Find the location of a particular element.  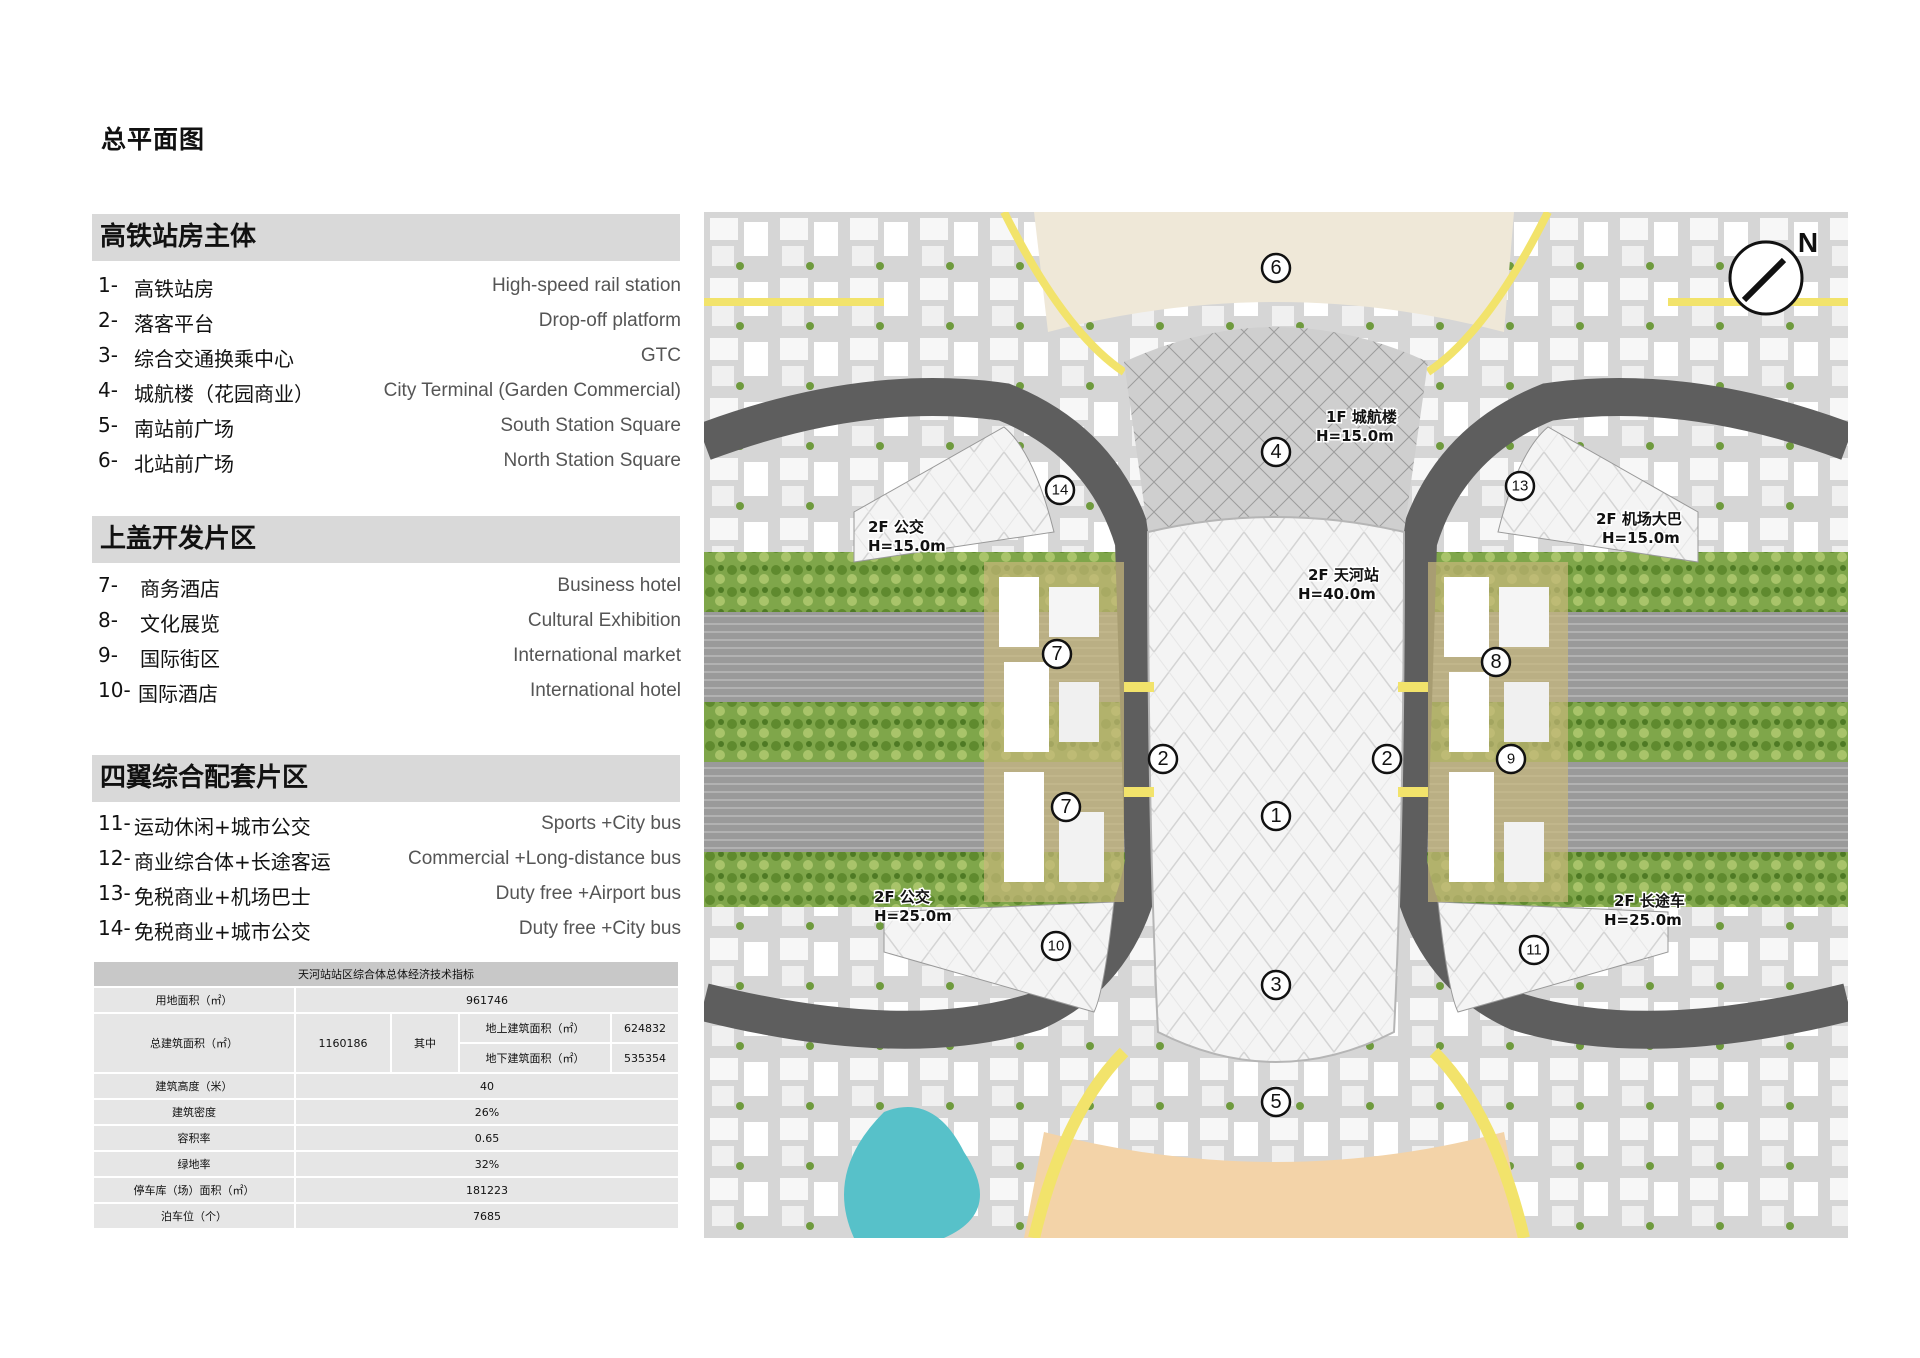

legend-item: 13- 免税商业+机场巴士 Duty free +Airport bus is located at coordinates (389, 895).